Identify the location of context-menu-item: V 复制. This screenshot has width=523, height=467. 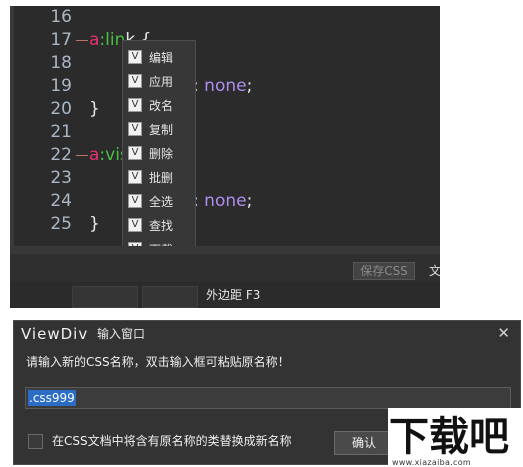
(160, 130).